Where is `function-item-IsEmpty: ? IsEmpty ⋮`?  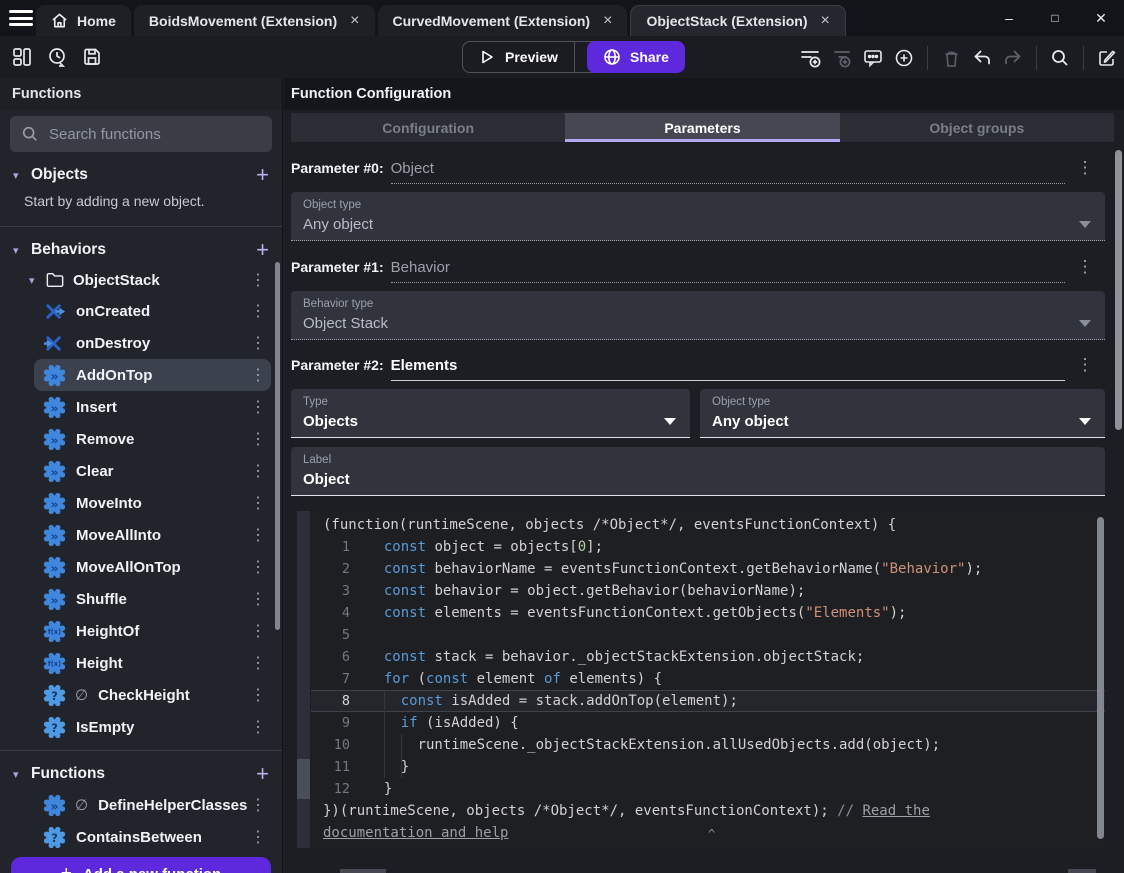 function-item-IsEmpty: ? IsEmpty ⋮ is located at coordinates (152, 727).